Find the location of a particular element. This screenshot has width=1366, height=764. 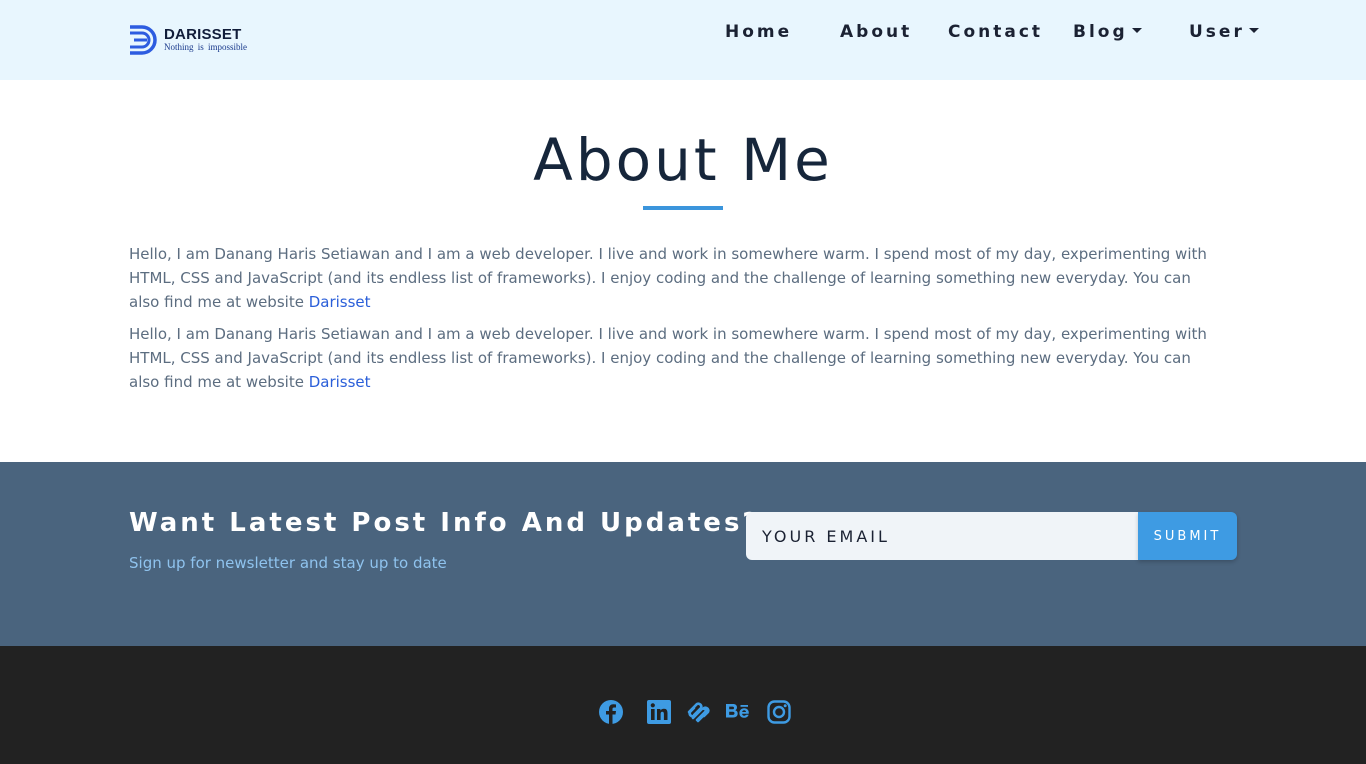

newsletter-title: Want Latest Post Info And Updates? is located at coordinates (445, 523).